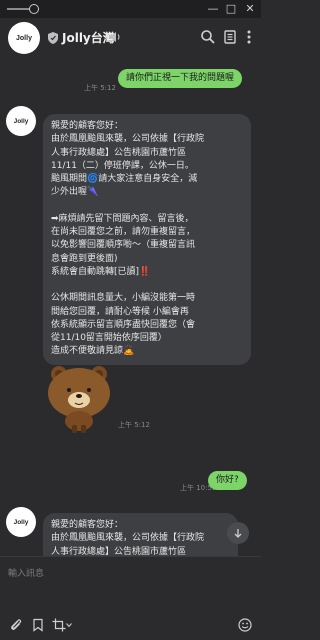 The height and width of the screenshot is (640, 320). Describe the element at coordinates (130, 38) in the screenshot. I see `chat-header: Jolly Jolly台灣` at that location.